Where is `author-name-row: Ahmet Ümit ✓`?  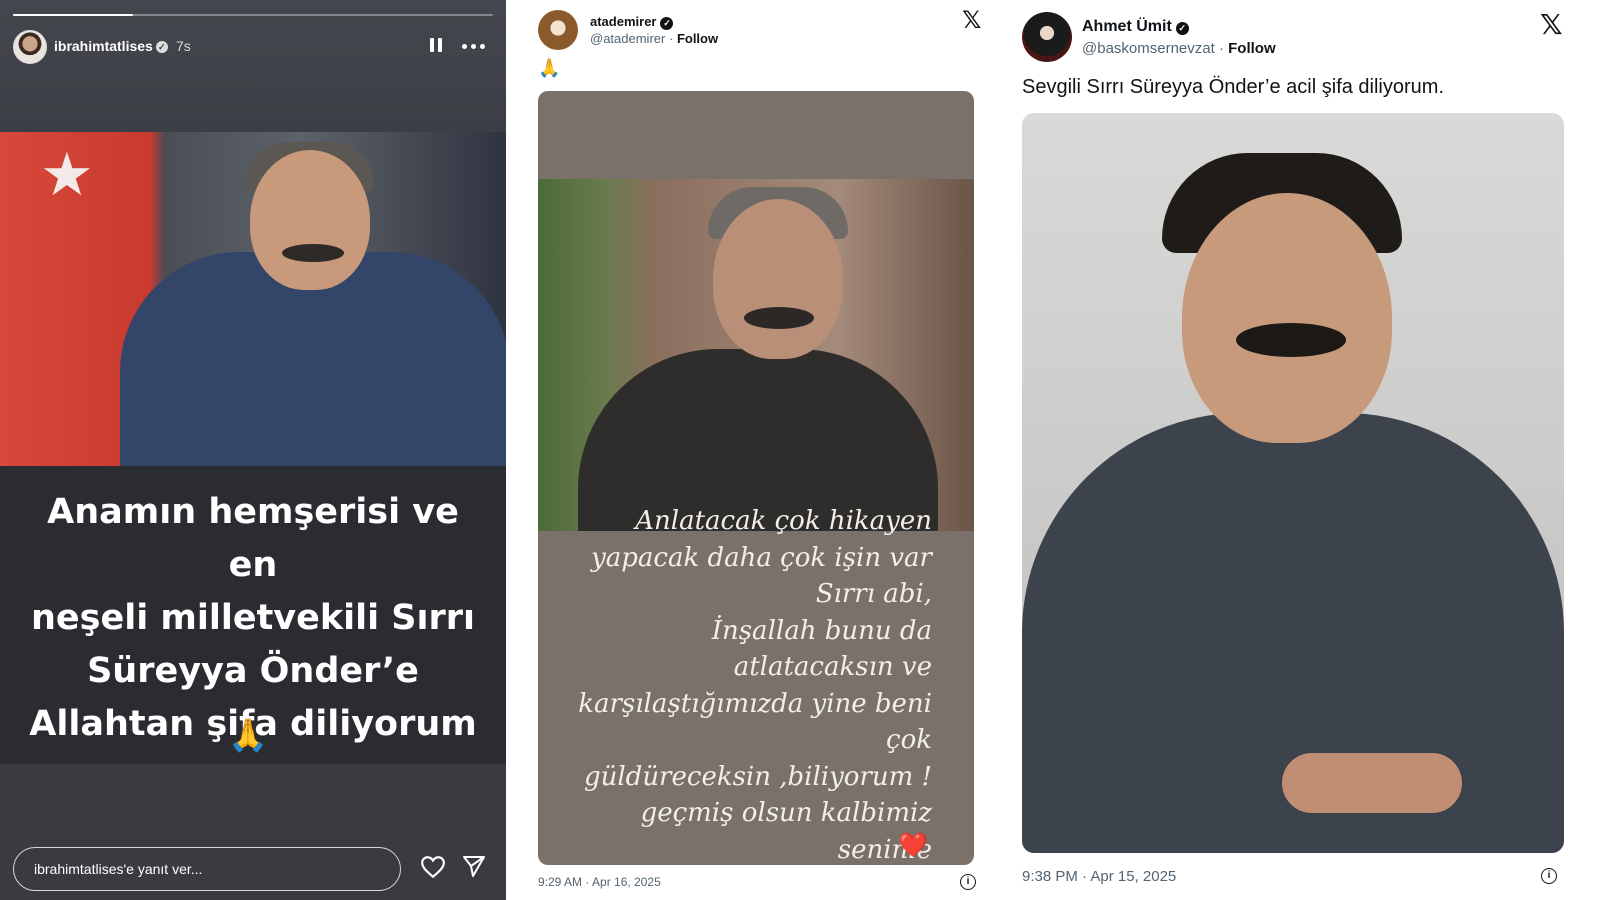 author-name-row: Ahmet Ümit ✓ is located at coordinates (1135, 27).